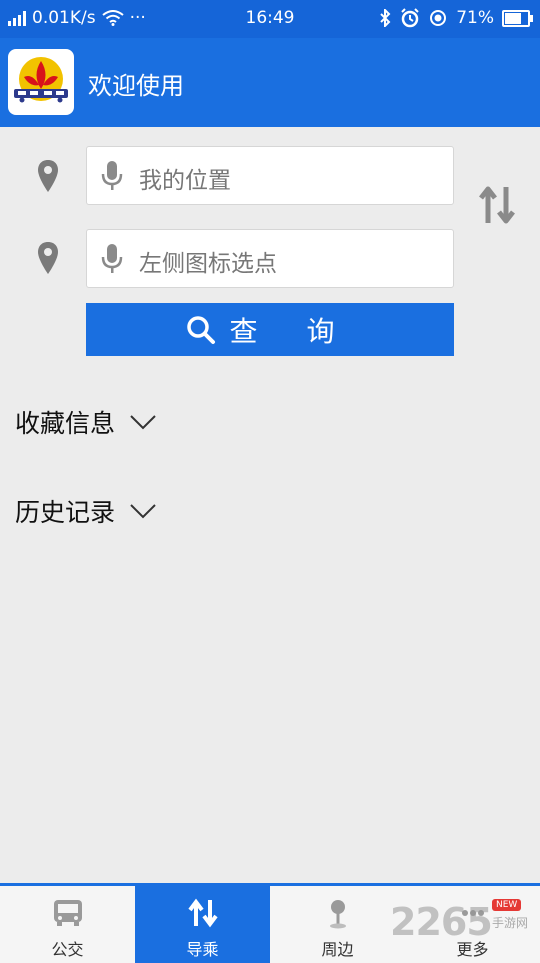 The height and width of the screenshot is (963, 540). I want to click on alarm-icon, so click(410, 18).